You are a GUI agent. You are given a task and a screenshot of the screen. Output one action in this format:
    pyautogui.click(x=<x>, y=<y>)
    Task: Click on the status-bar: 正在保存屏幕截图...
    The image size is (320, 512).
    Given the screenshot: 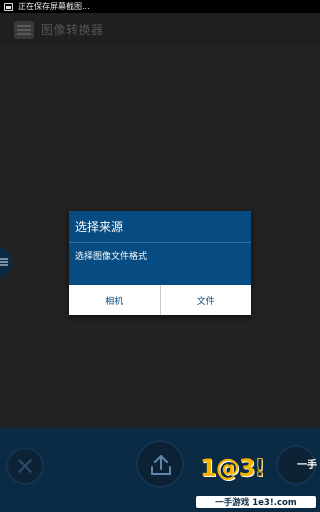 What is the action you would take?
    pyautogui.click(x=160, y=6)
    